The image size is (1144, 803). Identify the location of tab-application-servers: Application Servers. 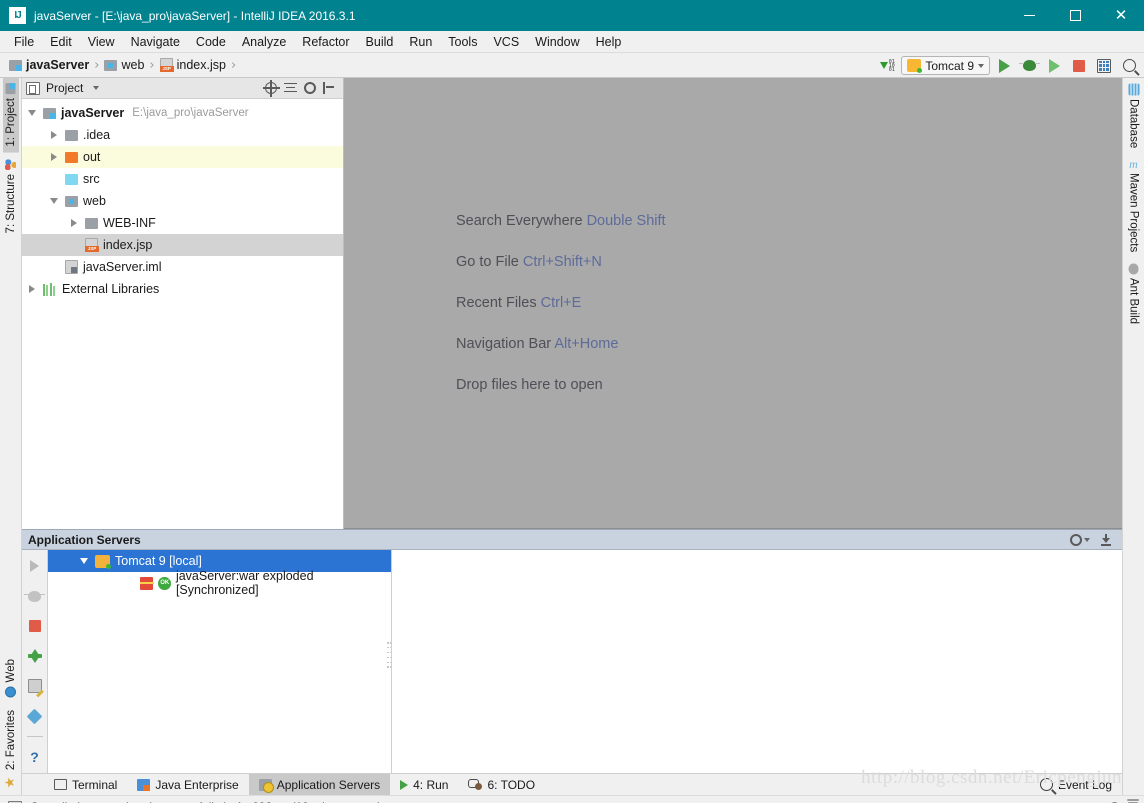
(319, 784).